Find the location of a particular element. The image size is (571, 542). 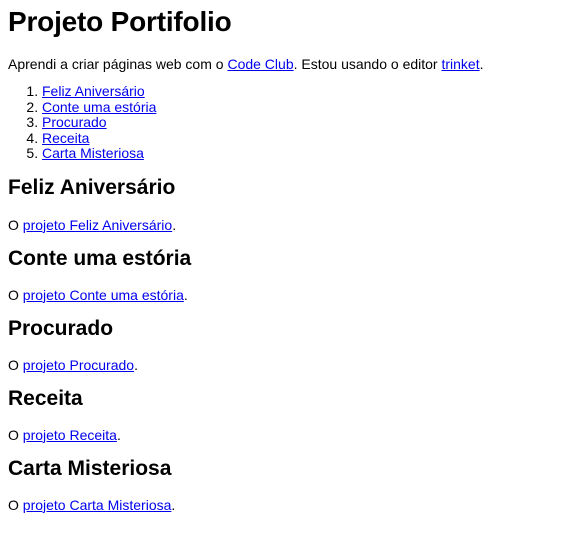

section-receita: Receita O projeto Receita. is located at coordinates (285, 414).